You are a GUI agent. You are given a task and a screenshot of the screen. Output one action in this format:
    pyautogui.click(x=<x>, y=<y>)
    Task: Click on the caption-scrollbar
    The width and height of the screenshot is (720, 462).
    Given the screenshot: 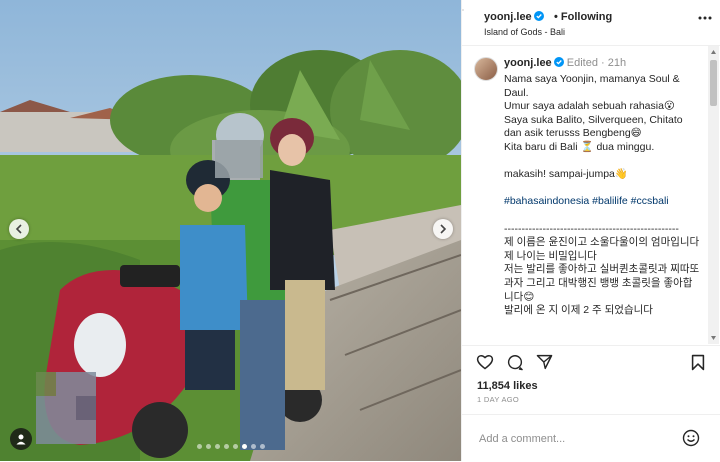 What is the action you would take?
    pyautogui.click(x=713, y=195)
    